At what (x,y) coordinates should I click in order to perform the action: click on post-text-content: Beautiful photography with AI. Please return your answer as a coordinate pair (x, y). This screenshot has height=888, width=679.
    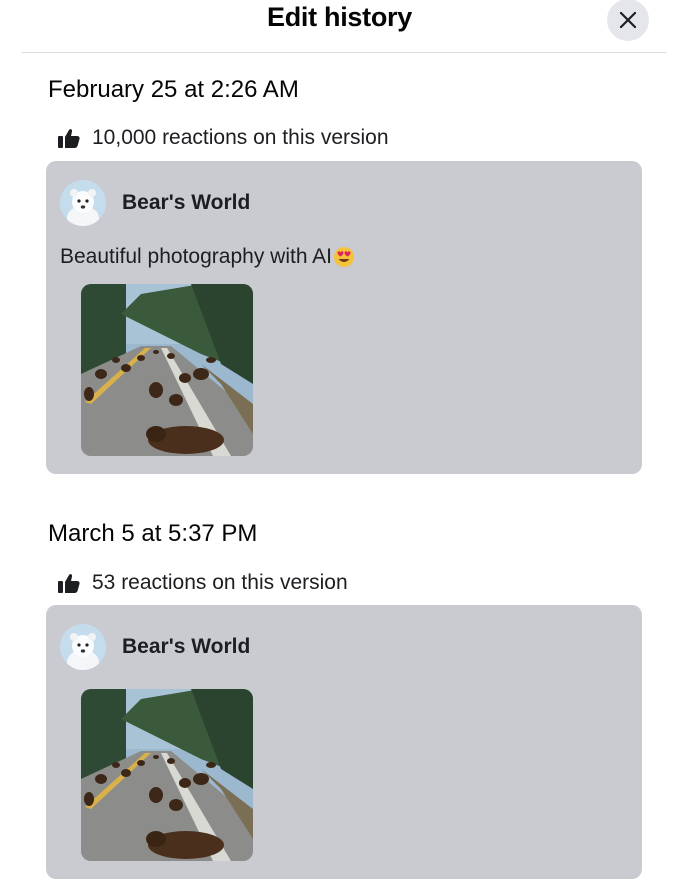
    Looking at the image, I should click on (196, 256).